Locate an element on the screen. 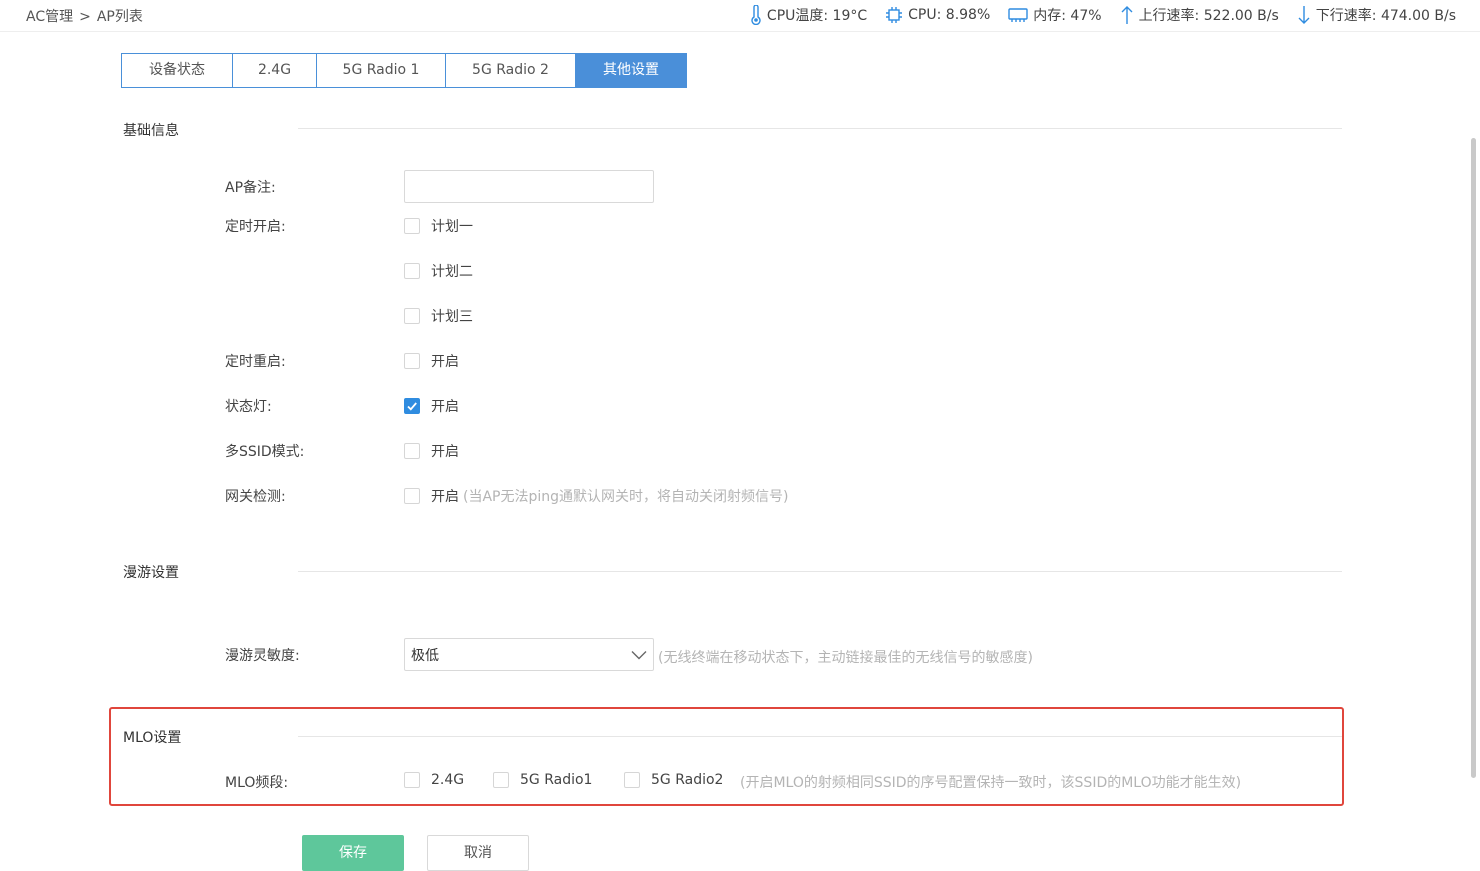 This screenshot has height=871, width=1480. memory-text: 内存: 47% is located at coordinates (1067, 16).